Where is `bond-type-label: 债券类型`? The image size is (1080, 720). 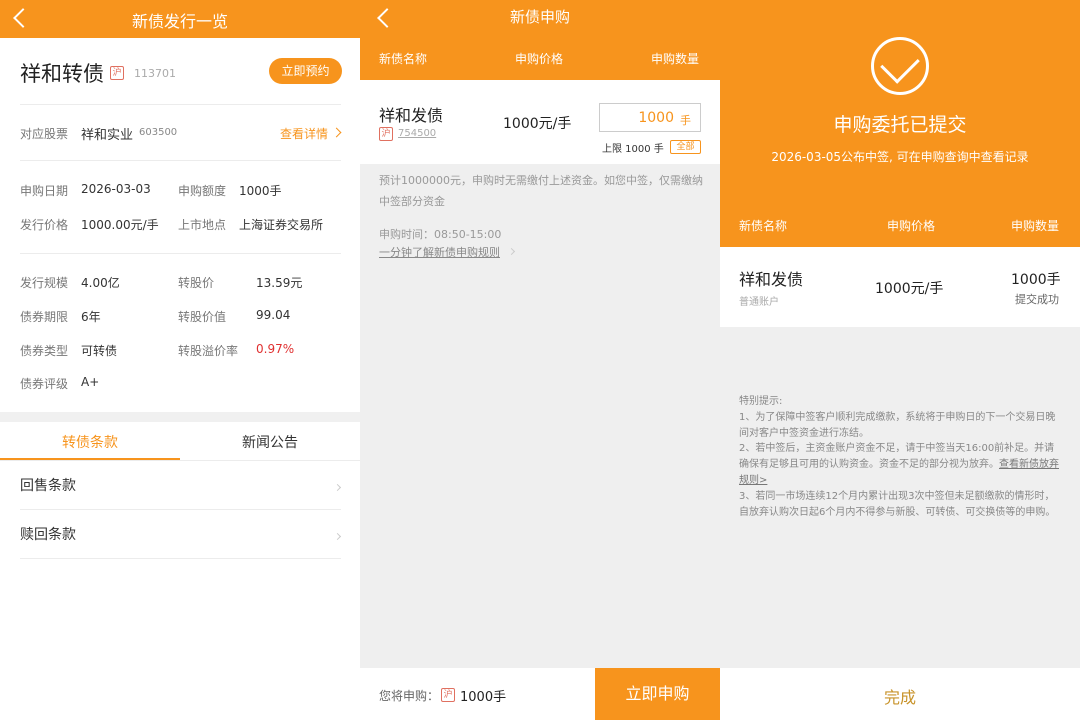 bond-type-label: 债券类型 is located at coordinates (44, 351).